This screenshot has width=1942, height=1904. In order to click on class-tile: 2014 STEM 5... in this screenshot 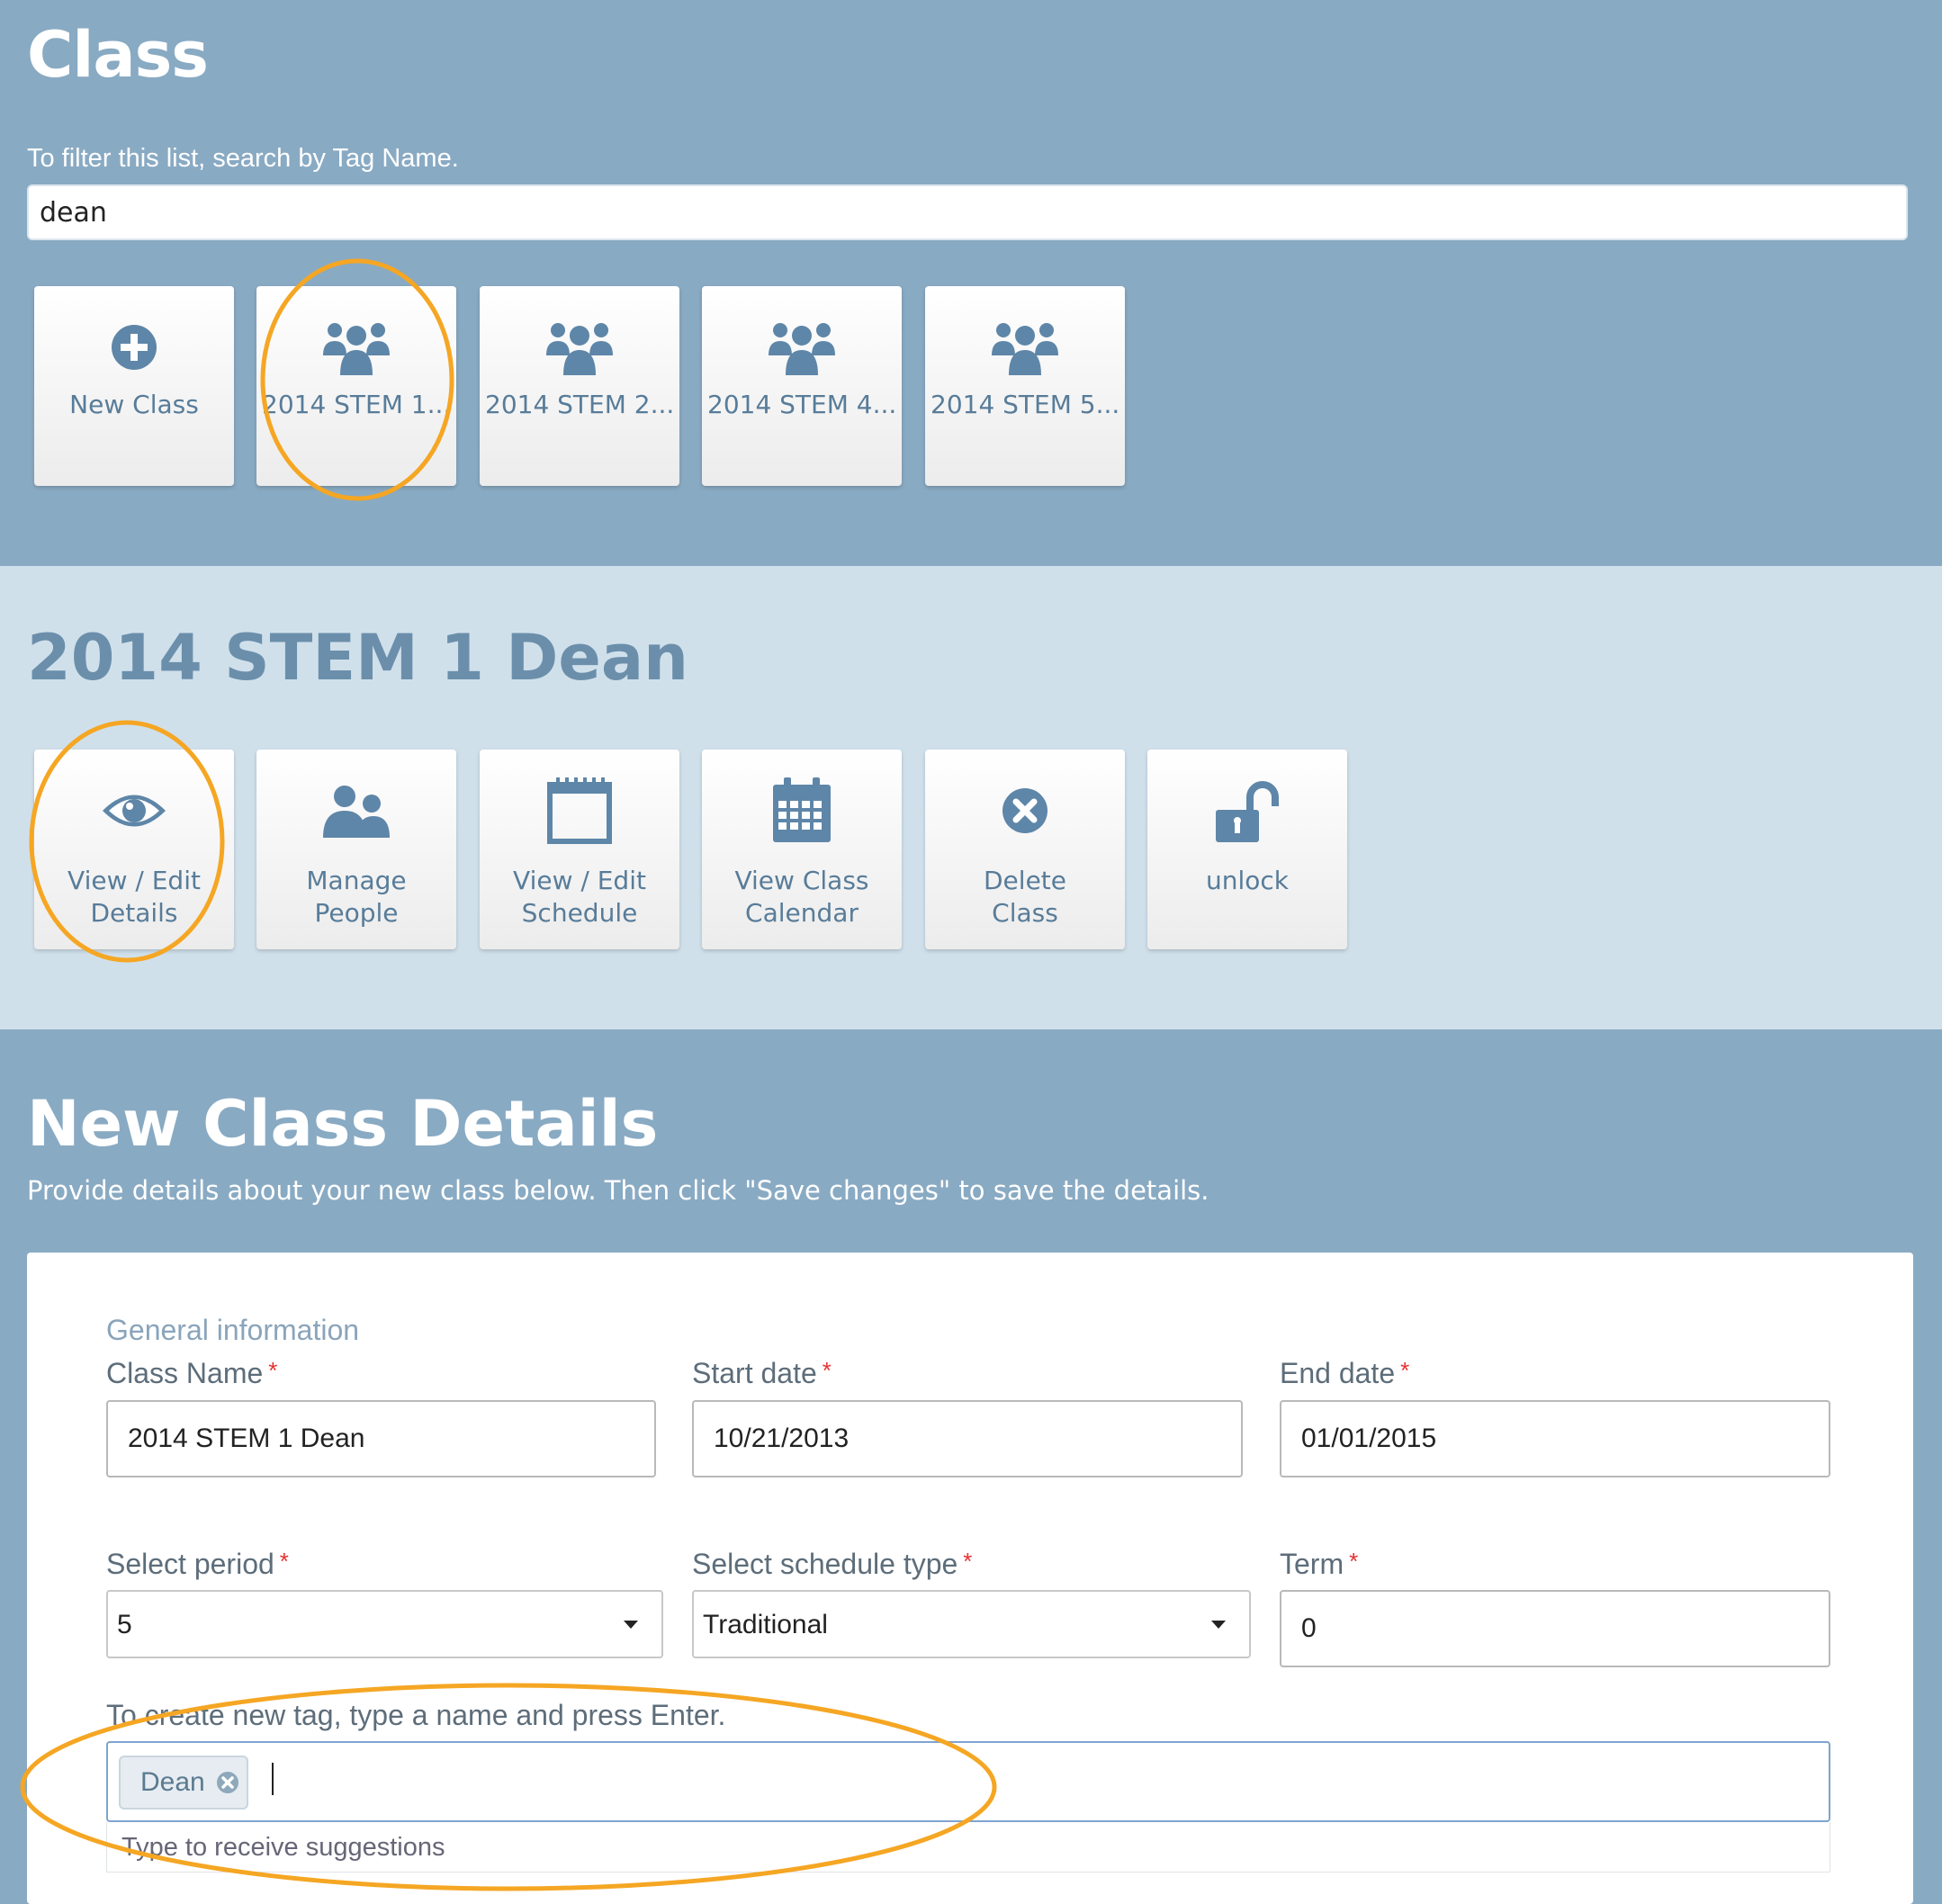, I will do `click(1025, 386)`.